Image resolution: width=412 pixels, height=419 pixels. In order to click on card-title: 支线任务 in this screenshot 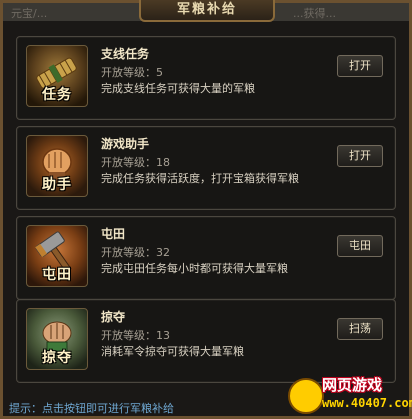, I will do `click(125, 54)`.